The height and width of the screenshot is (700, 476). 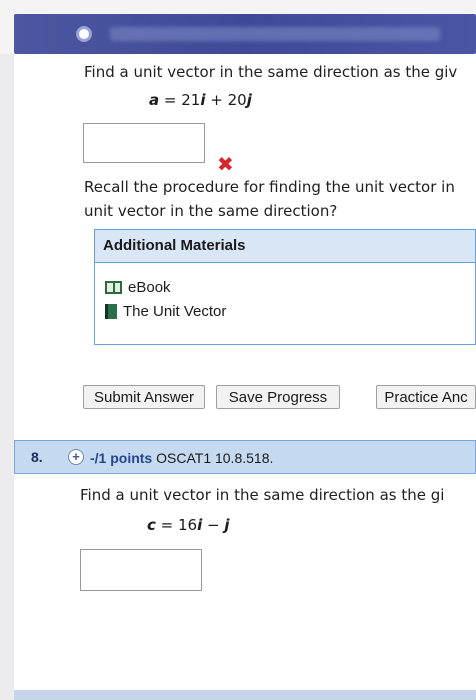 What do you see at coordinates (144, 397) in the screenshot?
I see `submit-answer-button: Submit Answer` at bounding box center [144, 397].